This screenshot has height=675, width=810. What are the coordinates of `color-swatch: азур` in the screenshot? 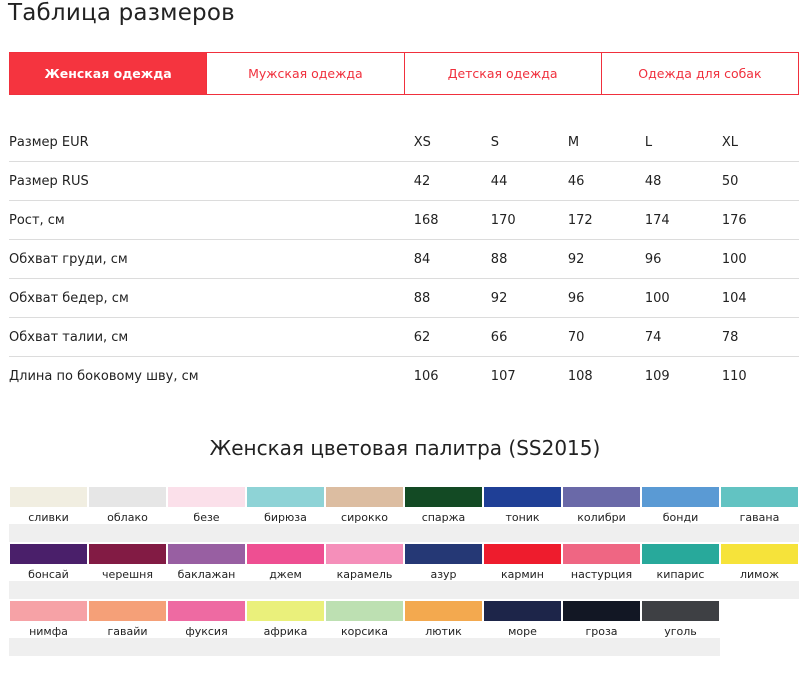 It's located at (443, 562).